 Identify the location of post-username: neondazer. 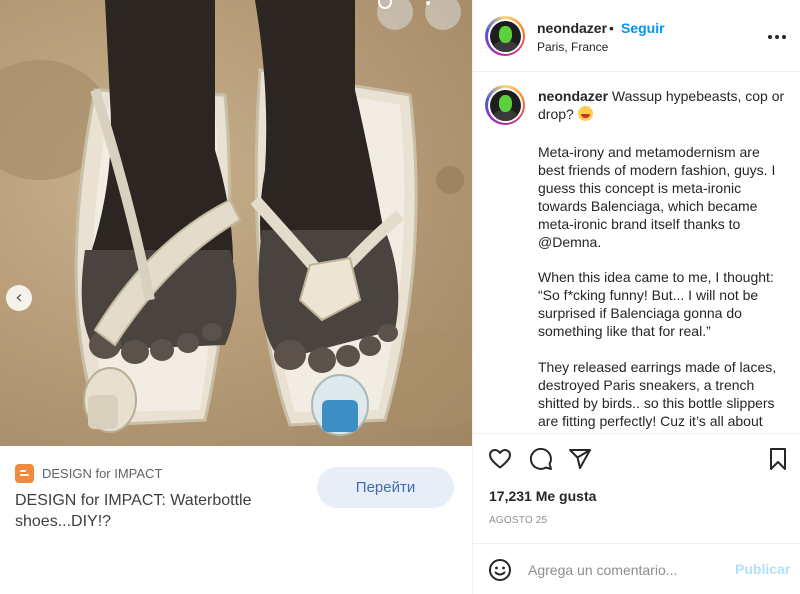
(572, 28).